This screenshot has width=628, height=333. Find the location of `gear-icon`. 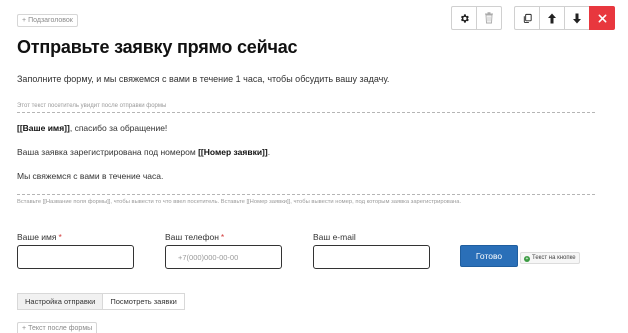

gear-icon is located at coordinates (464, 18).